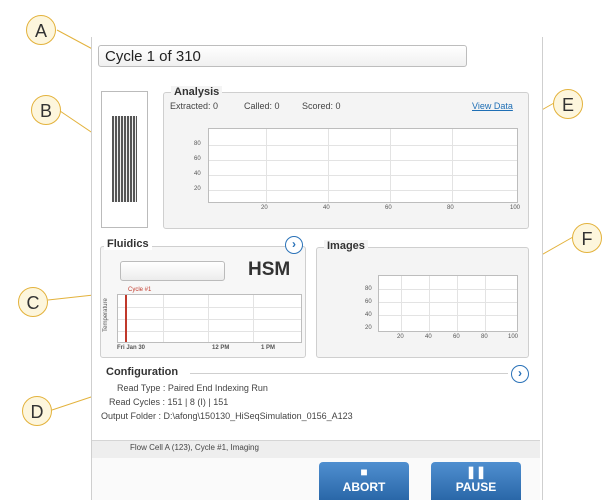 This screenshot has height=500, width=604. I want to click on analysis-x-tick-60: 60, so click(388, 208).